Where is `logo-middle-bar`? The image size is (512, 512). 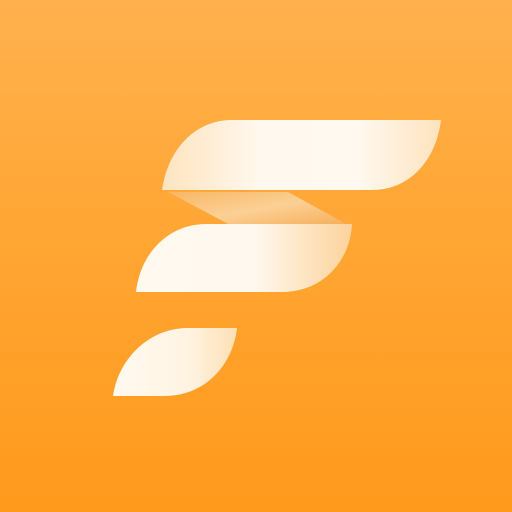 logo-middle-bar is located at coordinates (244, 258).